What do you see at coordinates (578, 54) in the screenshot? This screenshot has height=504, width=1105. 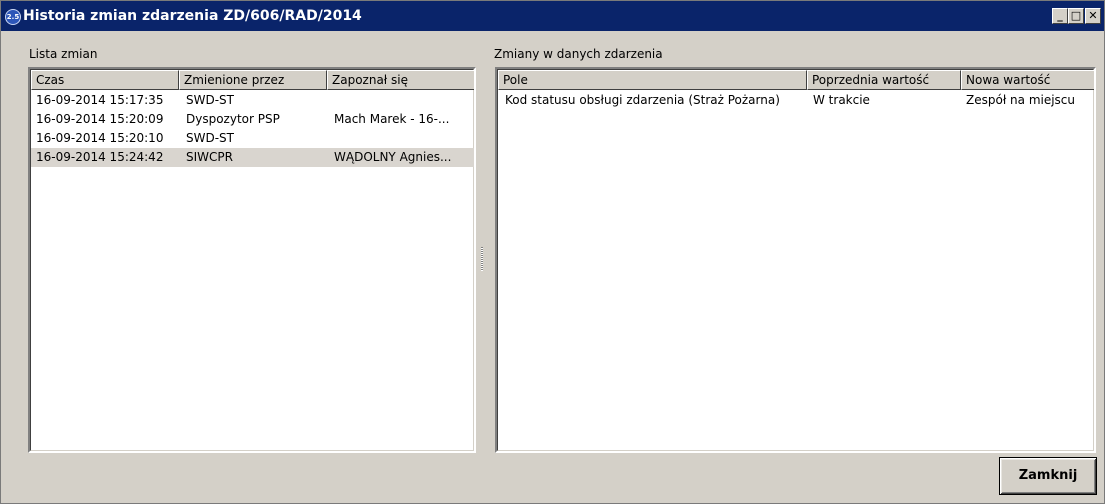 I see `event-data-changes-label: Zmiany w danych zdarzenia` at bounding box center [578, 54].